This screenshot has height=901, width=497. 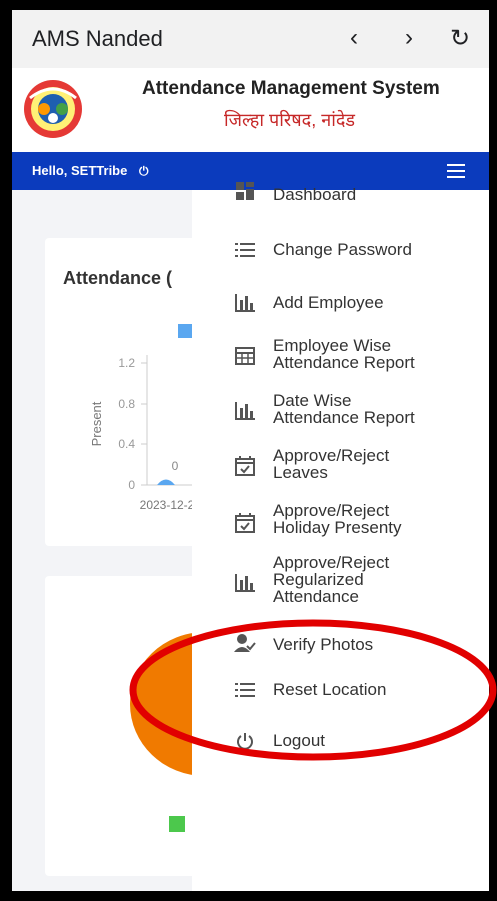 What do you see at coordinates (53, 109) in the screenshot?
I see `zilla-parishad-logo` at bounding box center [53, 109].